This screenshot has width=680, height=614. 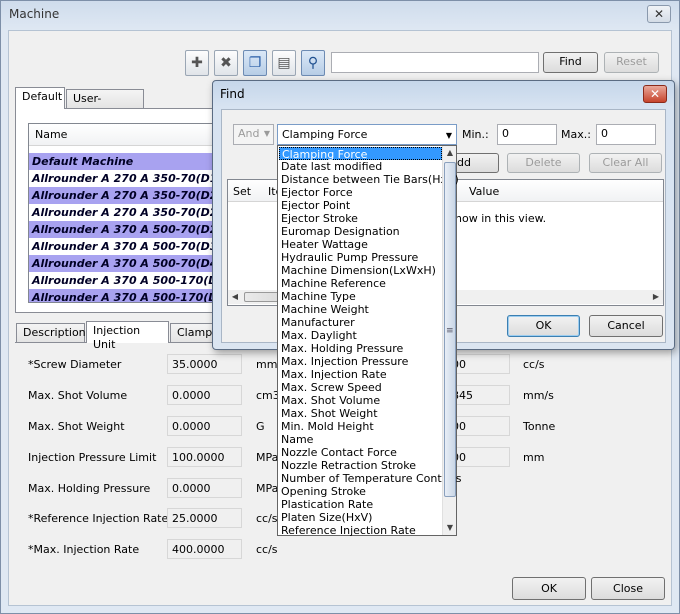 What do you see at coordinates (360, 374) in the screenshot?
I see `dropdown-option: Max. Injection Rate` at bounding box center [360, 374].